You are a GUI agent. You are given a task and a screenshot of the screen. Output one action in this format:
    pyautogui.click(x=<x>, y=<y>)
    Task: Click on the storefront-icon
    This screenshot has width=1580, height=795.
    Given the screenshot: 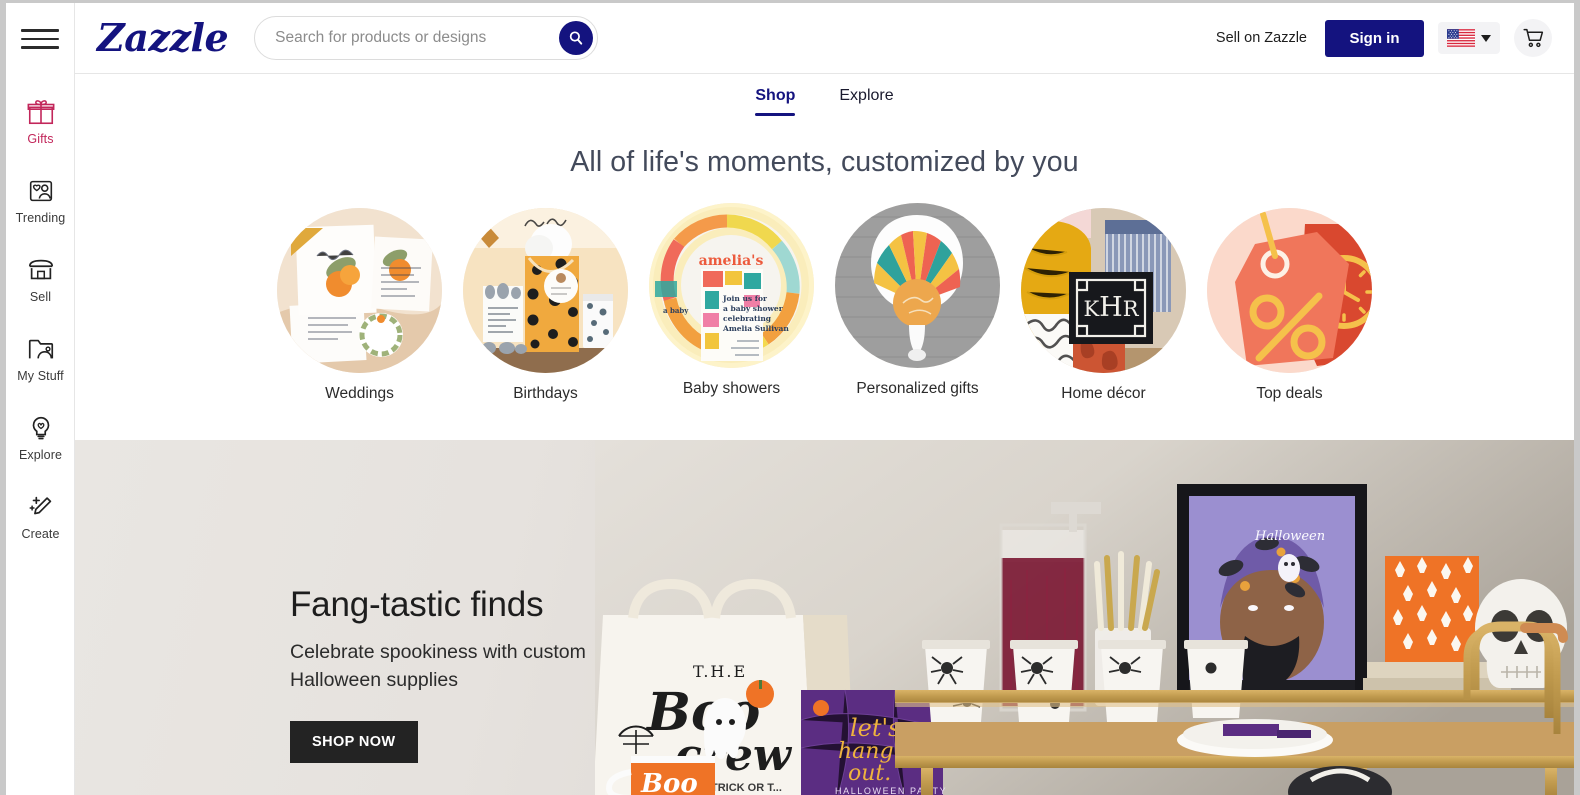 What is the action you would take?
    pyautogui.click(x=40, y=269)
    